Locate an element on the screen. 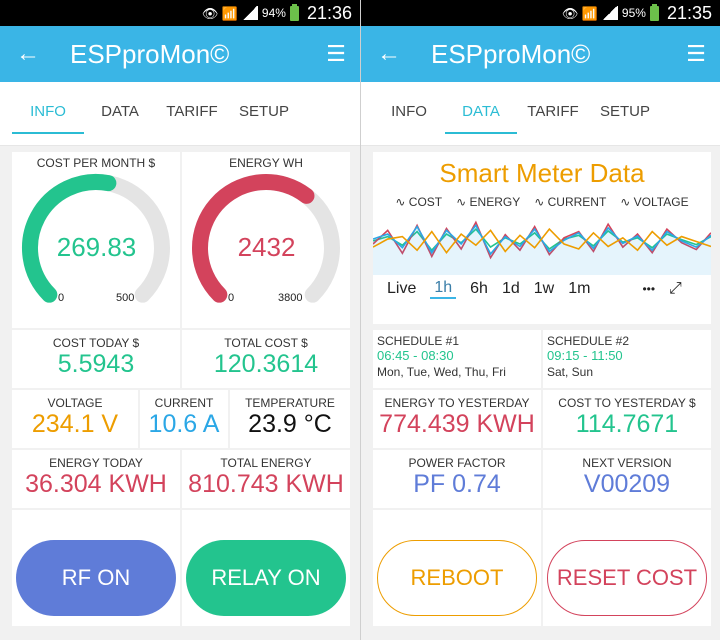 The height and width of the screenshot is (640, 720). range-1d: 1d is located at coordinates (511, 289).